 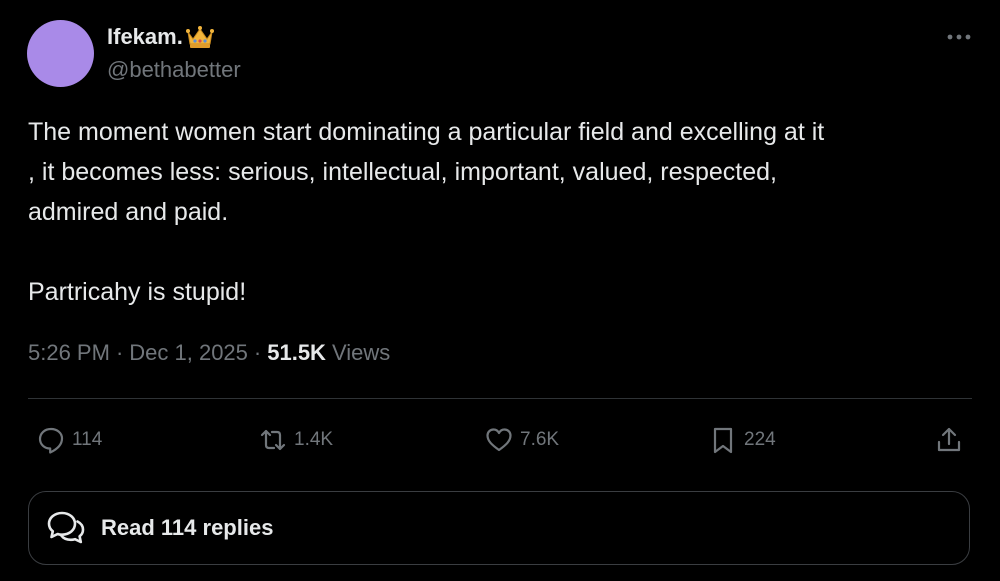 I want to click on bookmark-button: 224, so click(x=742, y=440).